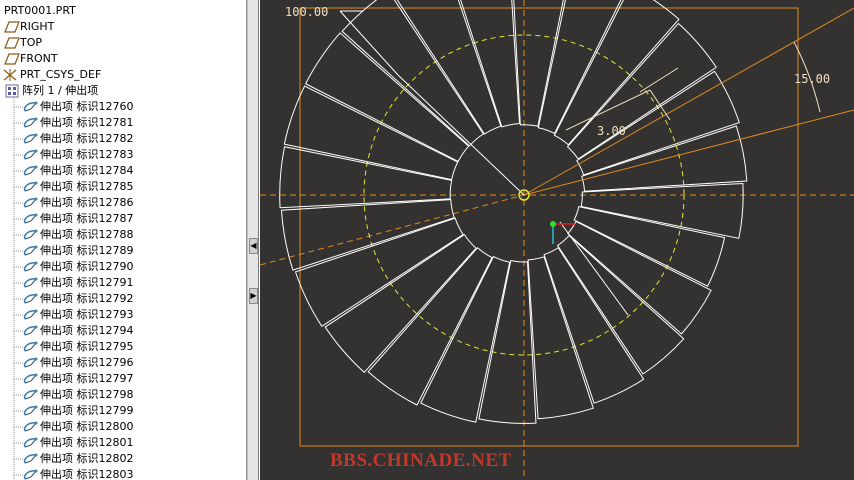  What do you see at coordinates (87, 458) in the screenshot?
I see `tree-label: 伸出项 标识12802` at bounding box center [87, 458].